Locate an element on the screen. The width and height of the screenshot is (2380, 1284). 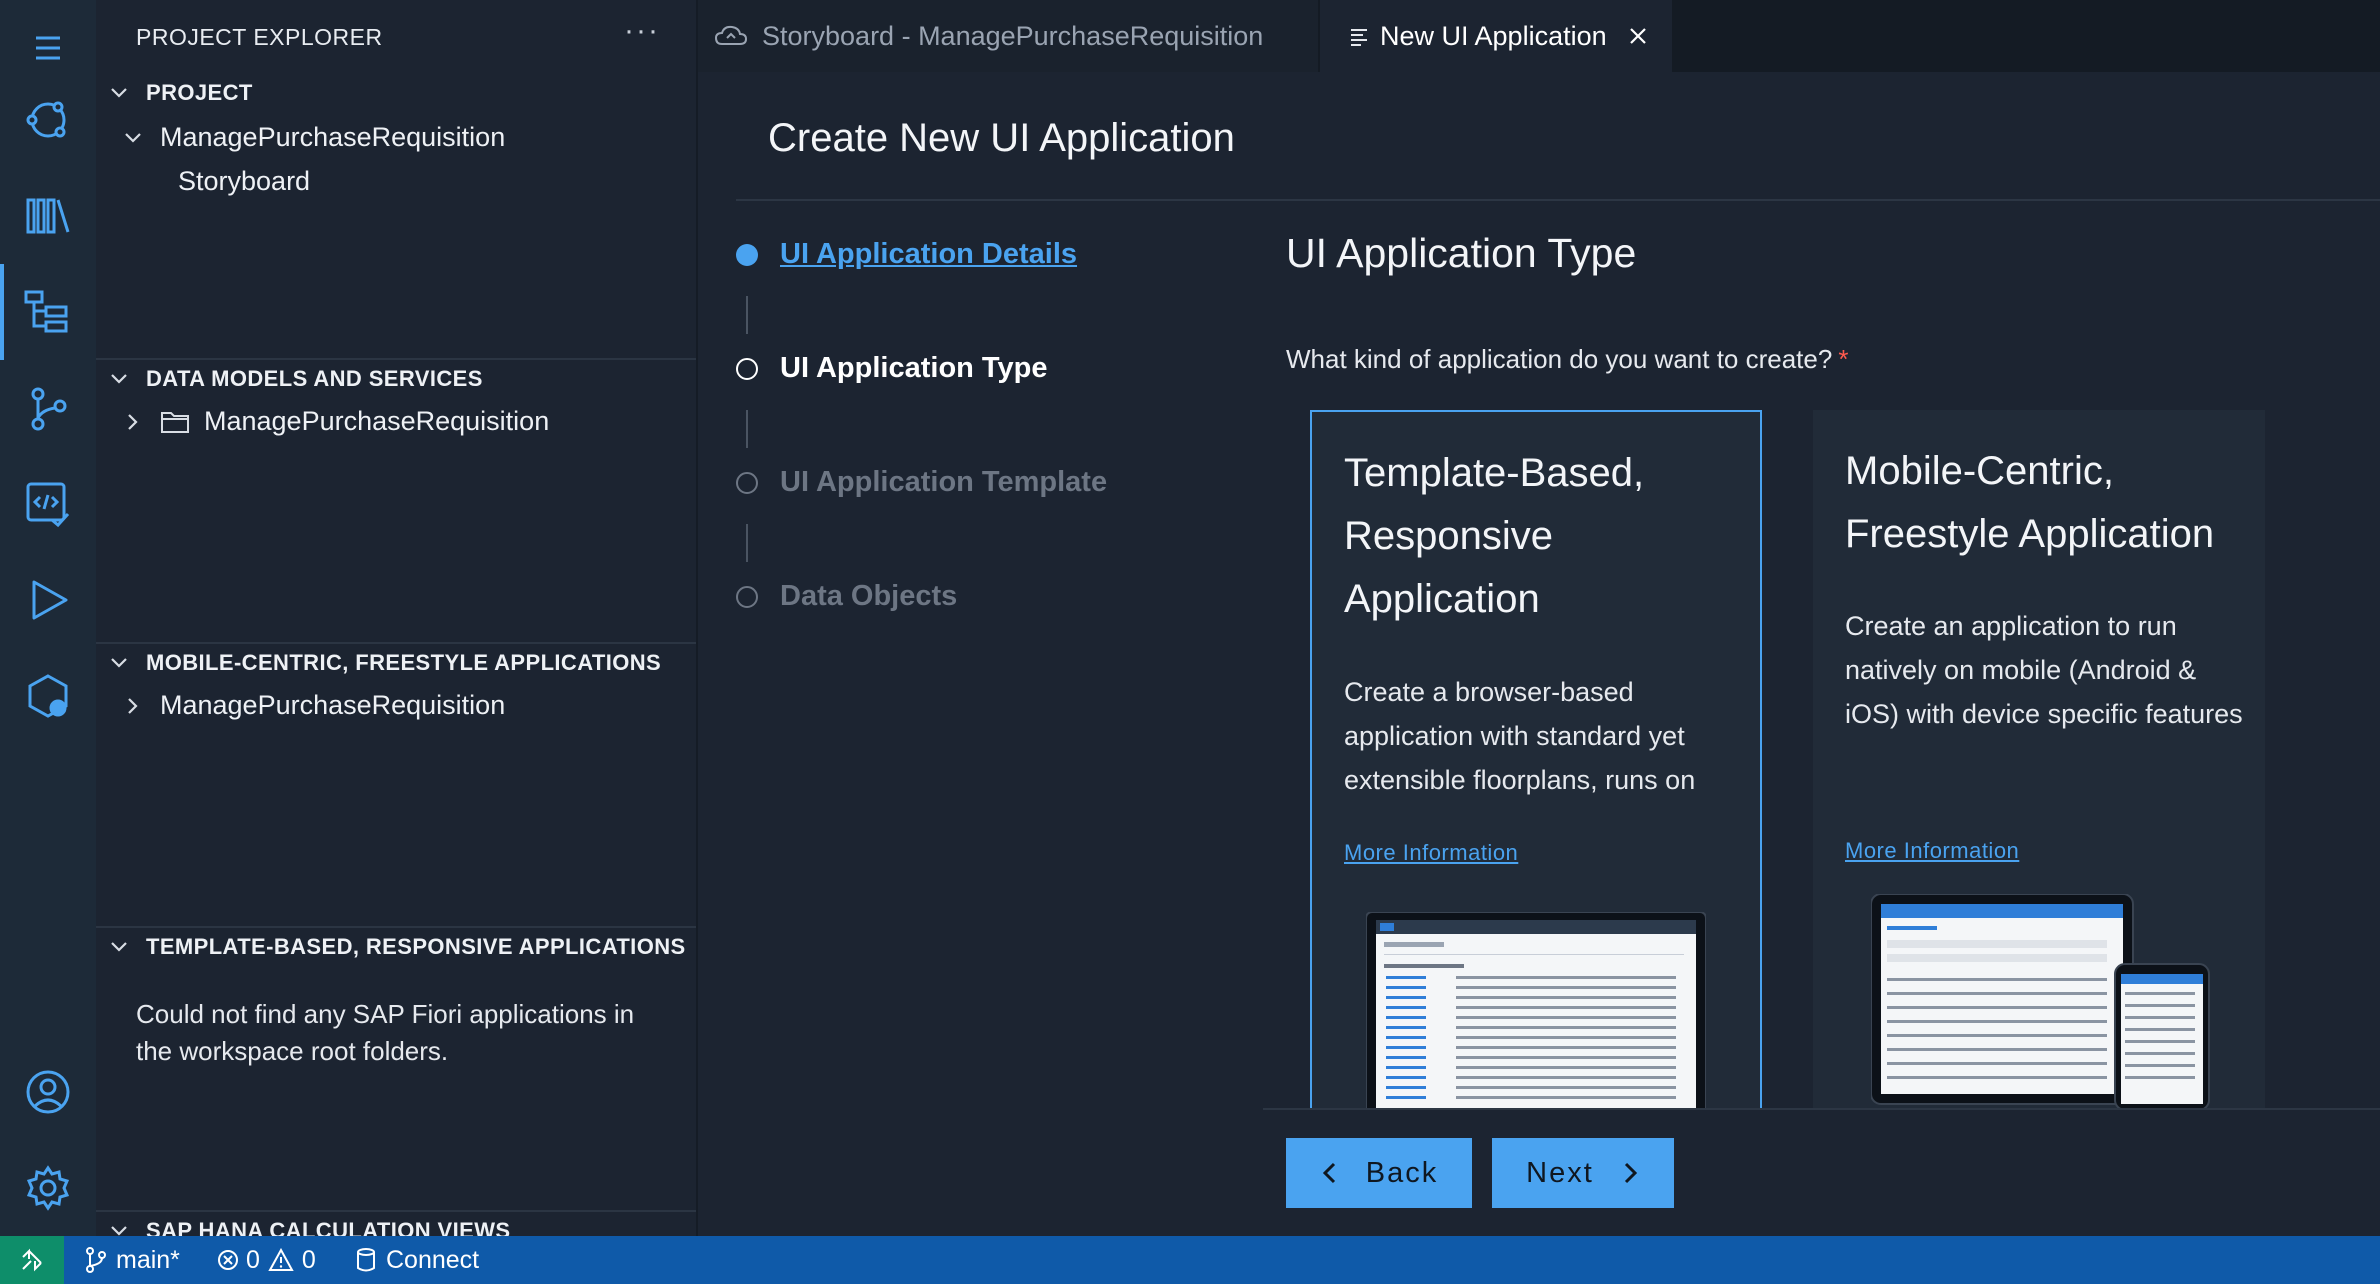
next-label: Next is located at coordinates (1560, 1172).